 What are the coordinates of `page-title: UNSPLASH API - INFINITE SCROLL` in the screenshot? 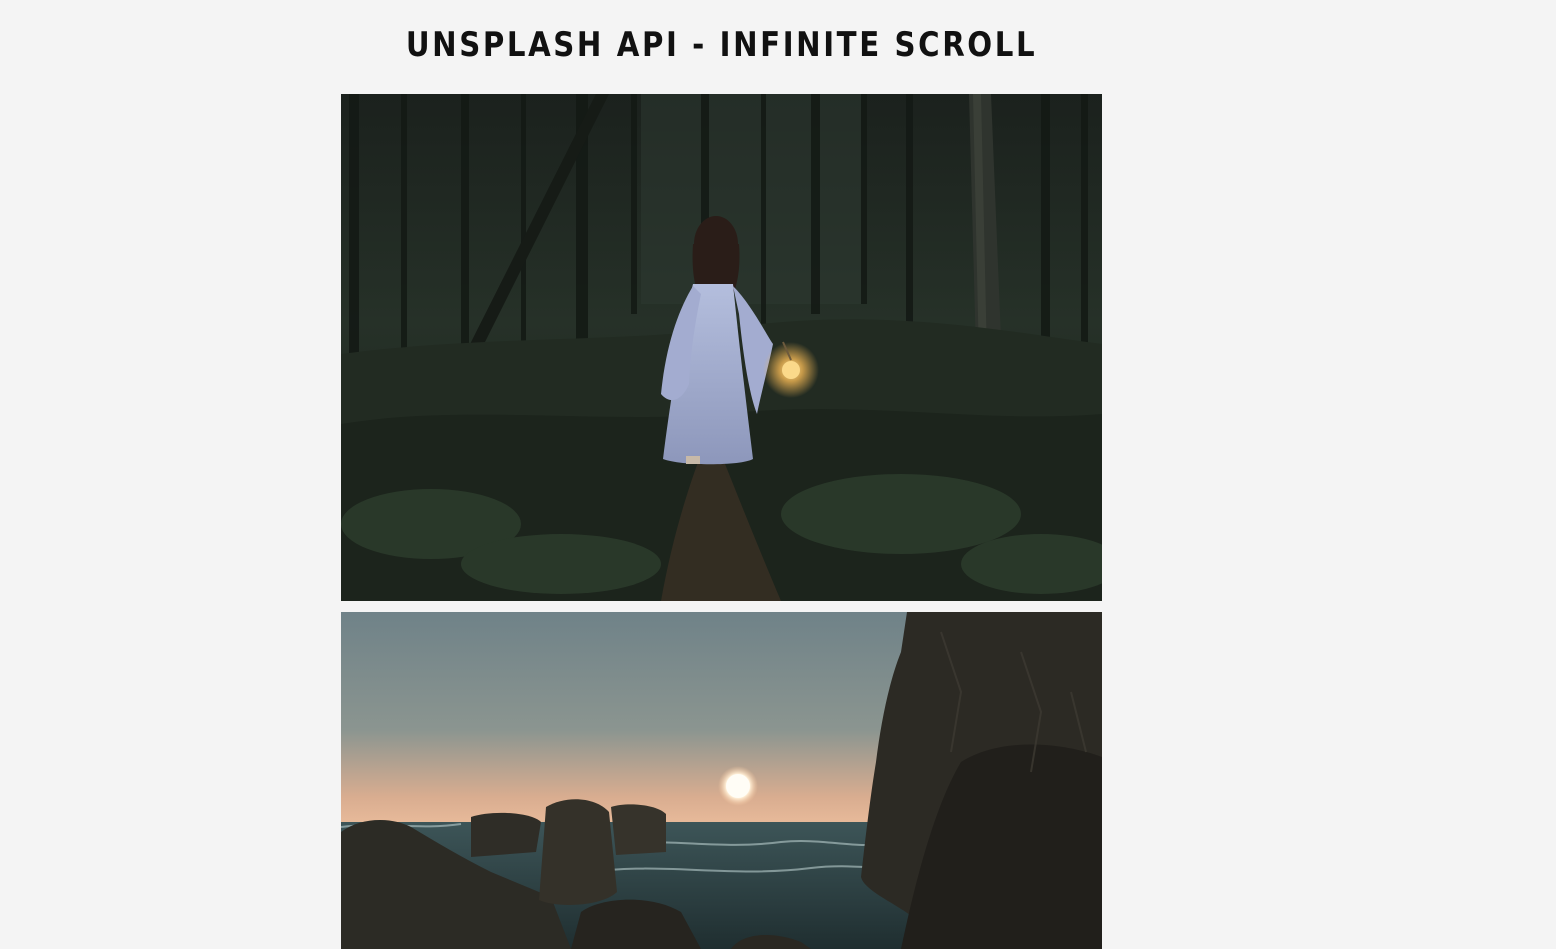 It's located at (721, 45).